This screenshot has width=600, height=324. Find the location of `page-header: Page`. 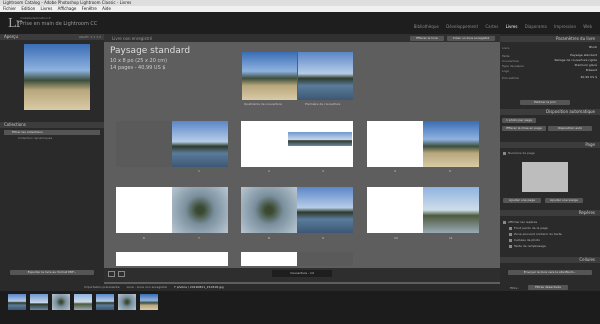

page-header: Page is located at coordinates (550, 145).